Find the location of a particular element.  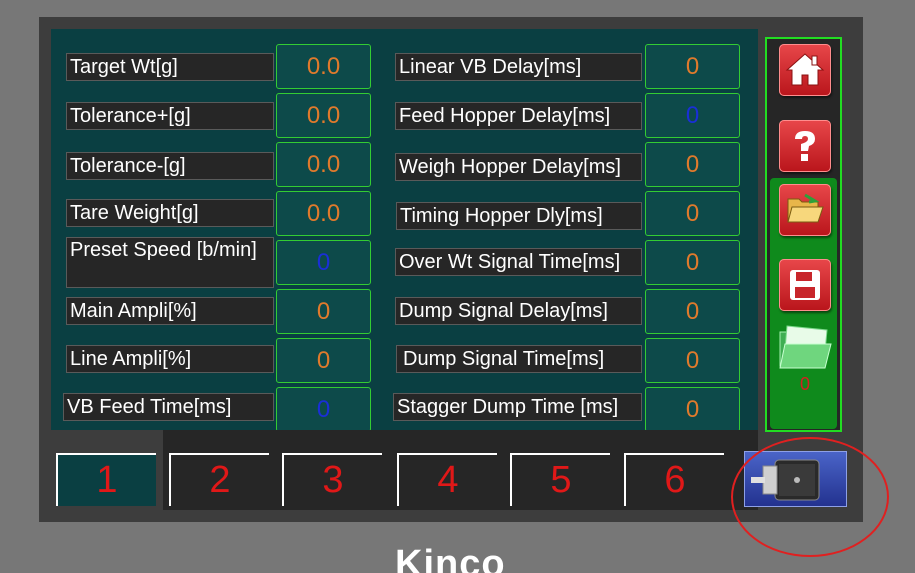

home-icon is located at coordinates (805, 69).